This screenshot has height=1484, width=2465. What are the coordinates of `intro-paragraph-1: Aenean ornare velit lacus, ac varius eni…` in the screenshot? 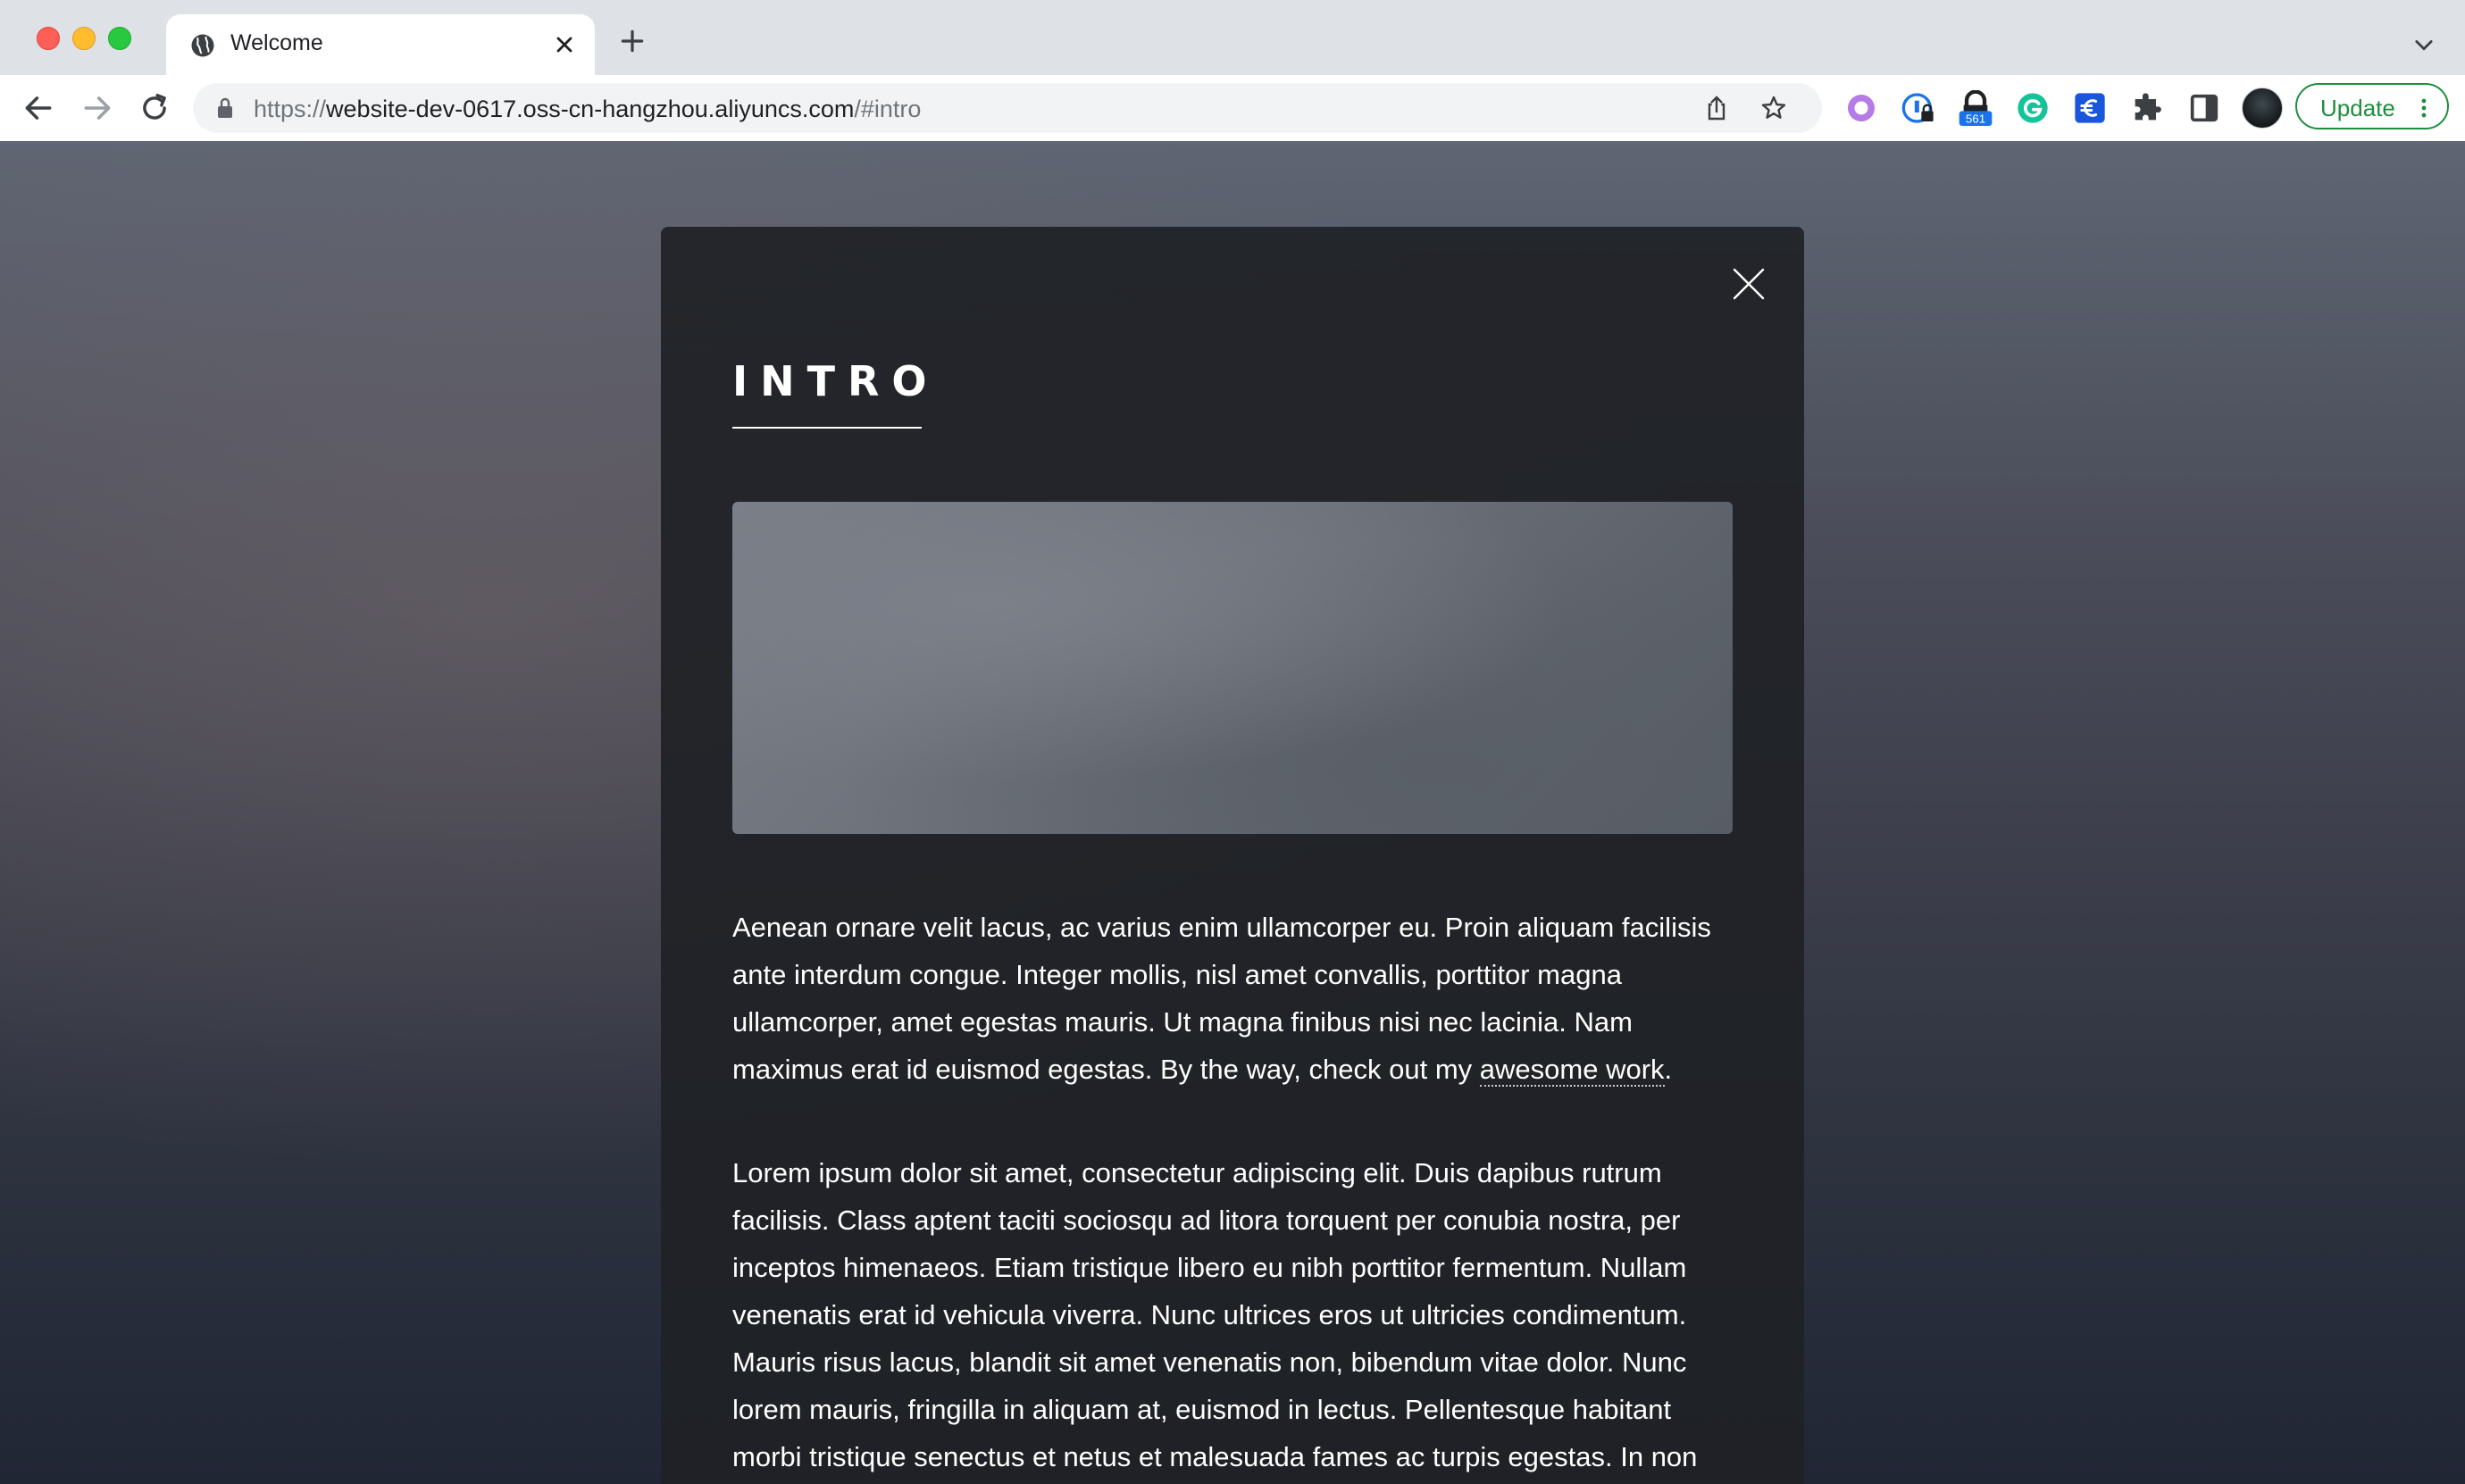 It's located at (1233, 998).